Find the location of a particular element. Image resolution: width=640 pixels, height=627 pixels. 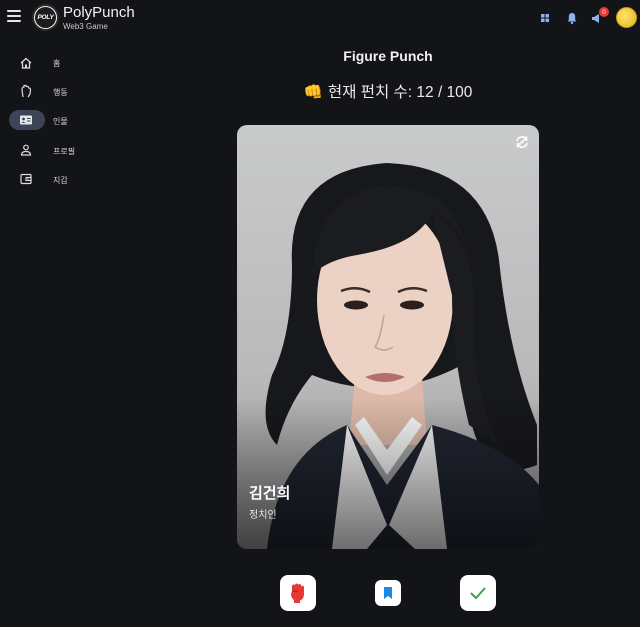

sidebar-item-figures is located at coordinates (27, 120).